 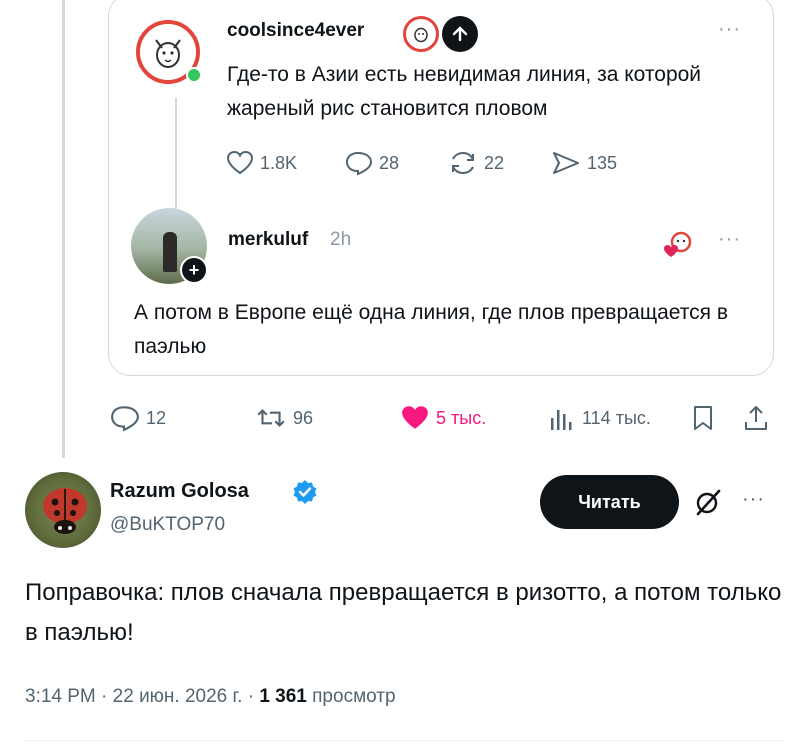 I want to click on share-button, so click(x=756, y=418).